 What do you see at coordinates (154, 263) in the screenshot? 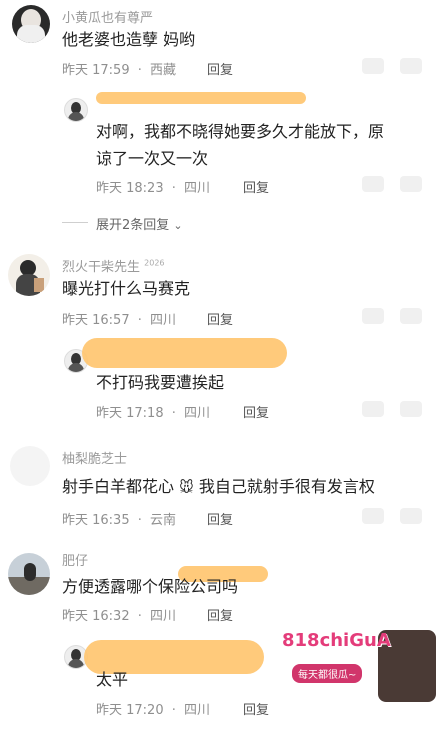
I see `user-badge: 2026` at bounding box center [154, 263].